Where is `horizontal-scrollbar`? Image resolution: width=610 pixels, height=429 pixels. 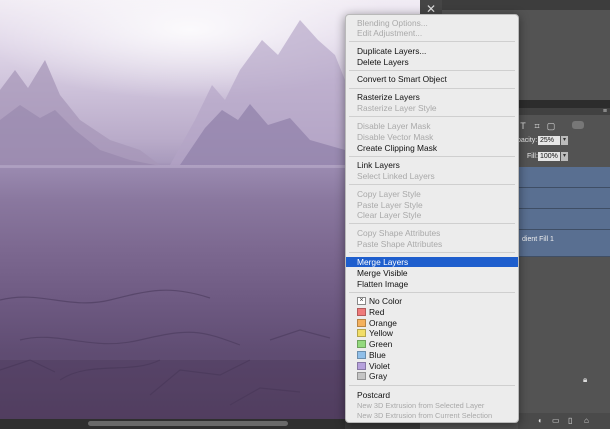
horizontal-scrollbar is located at coordinates (172, 424).